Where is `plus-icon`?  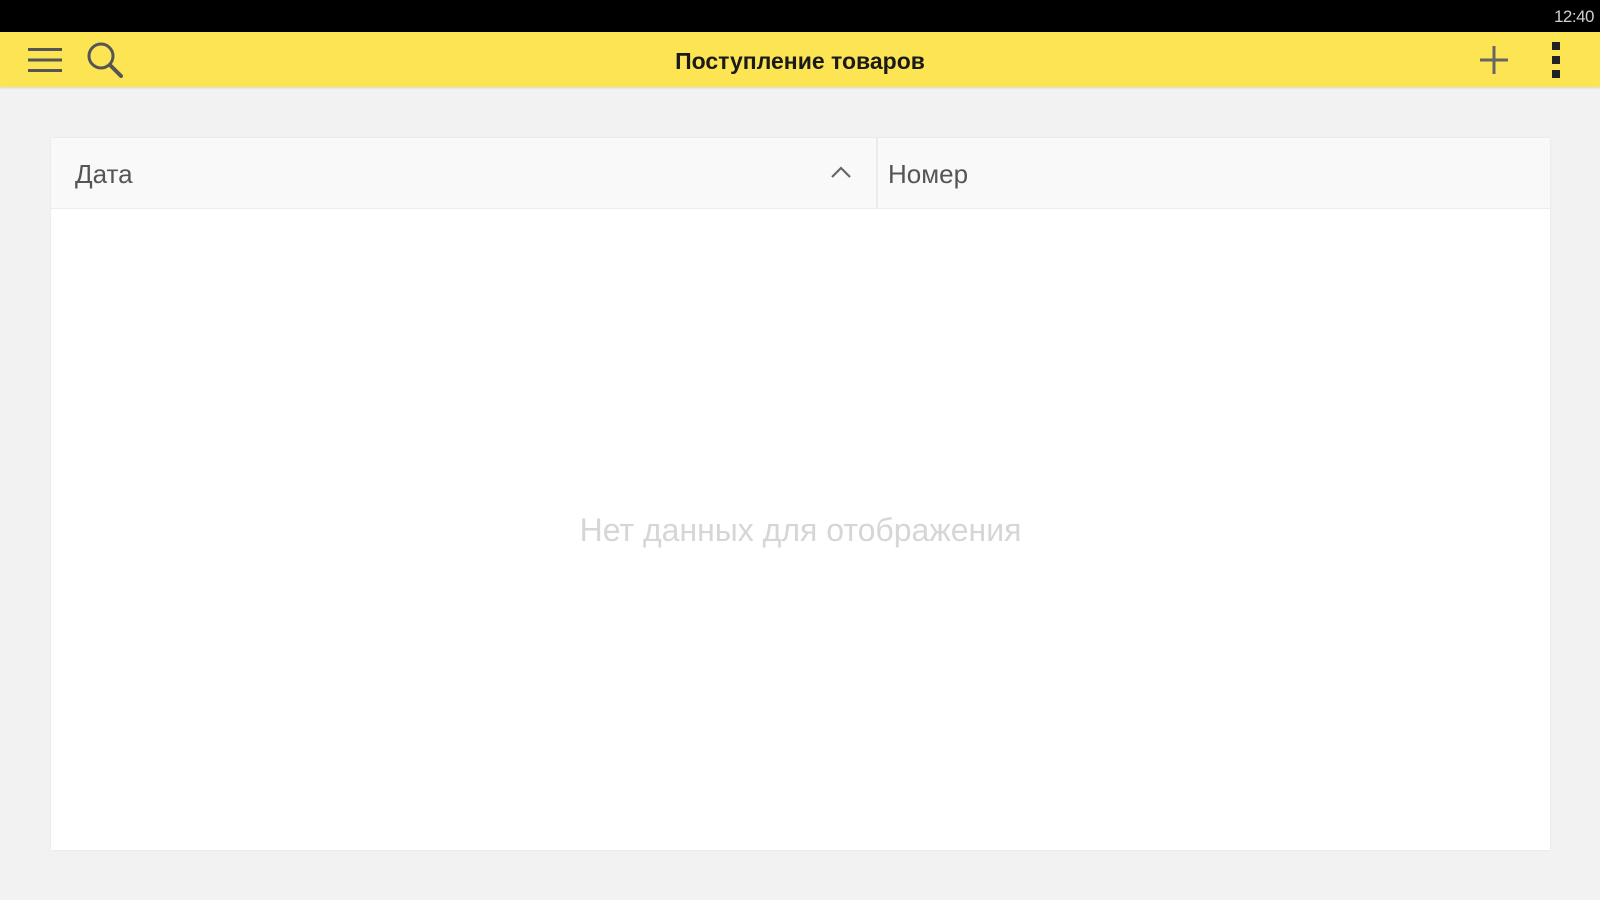
plus-icon is located at coordinates (1494, 59).